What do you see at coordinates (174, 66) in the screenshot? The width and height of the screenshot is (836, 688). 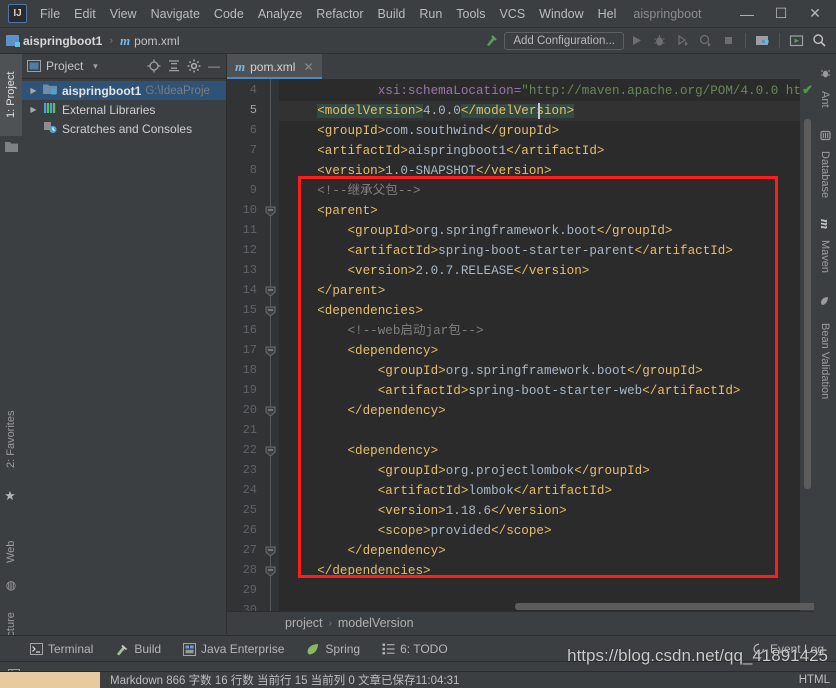 I see `collapse-all-icon` at bounding box center [174, 66].